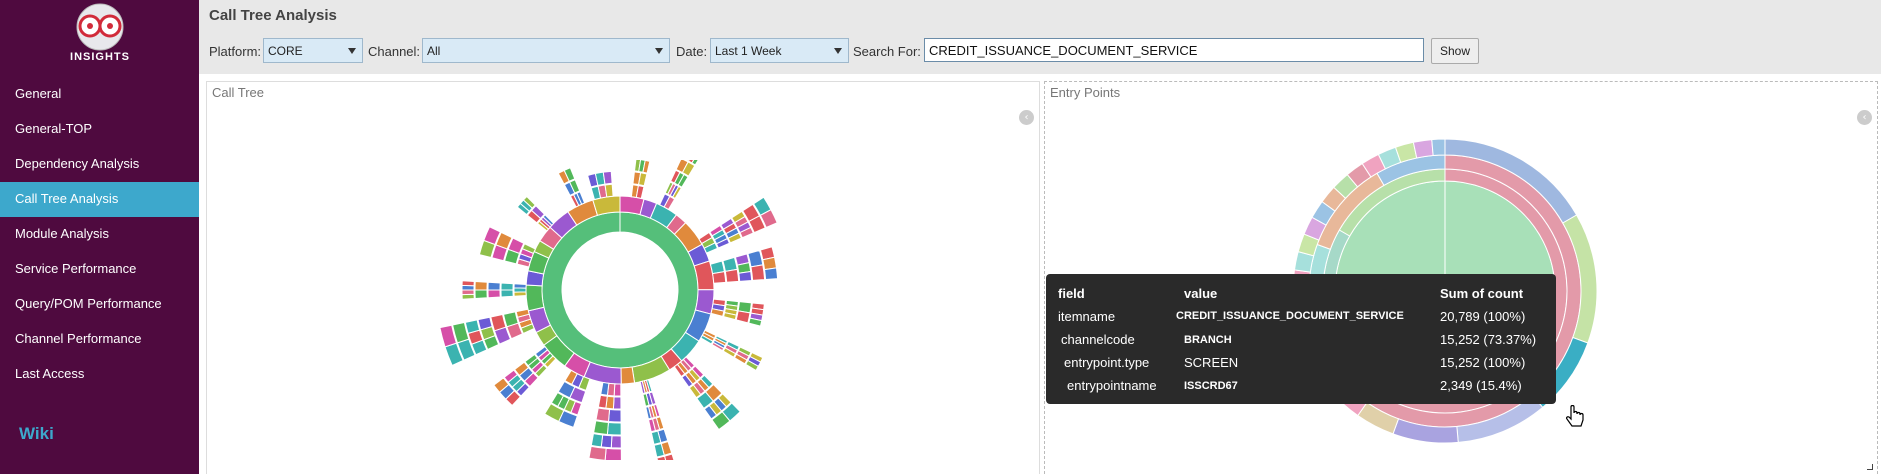  What do you see at coordinates (99, 304) in the screenshot?
I see `sidebar-item-query-pom-performance: Query/POM Performance` at bounding box center [99, 304].